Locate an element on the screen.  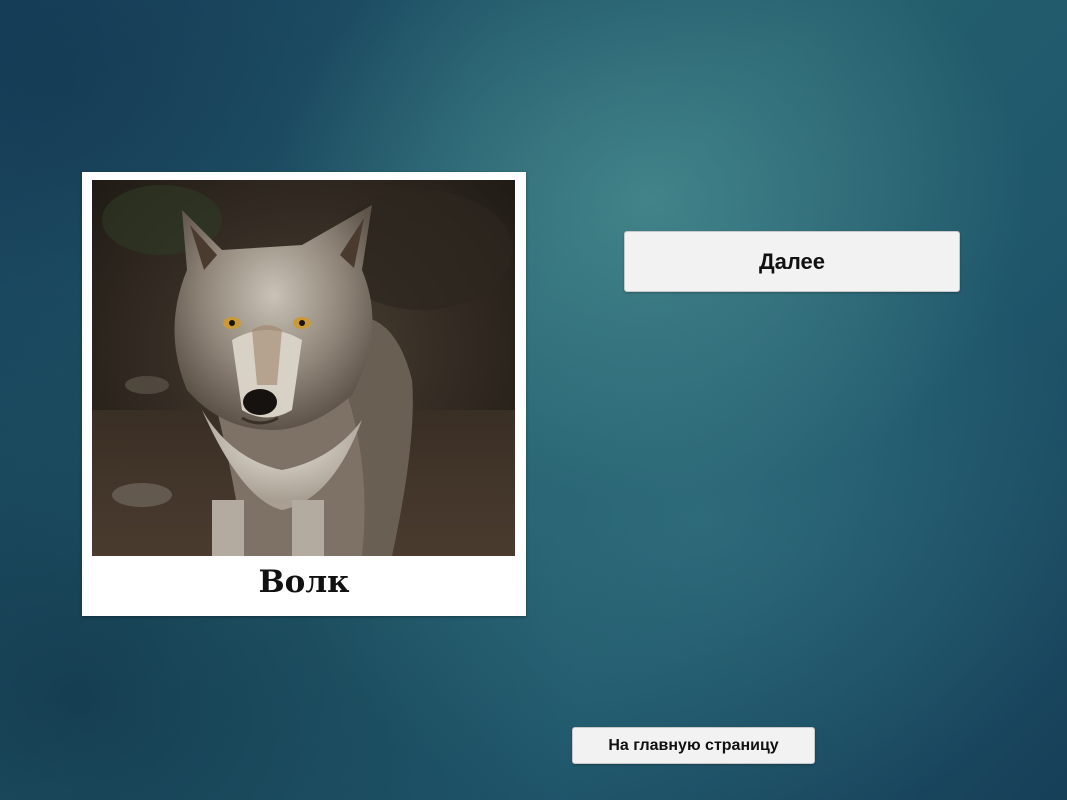
animal-name-caption: Волк is located at coordinates (304, 582).